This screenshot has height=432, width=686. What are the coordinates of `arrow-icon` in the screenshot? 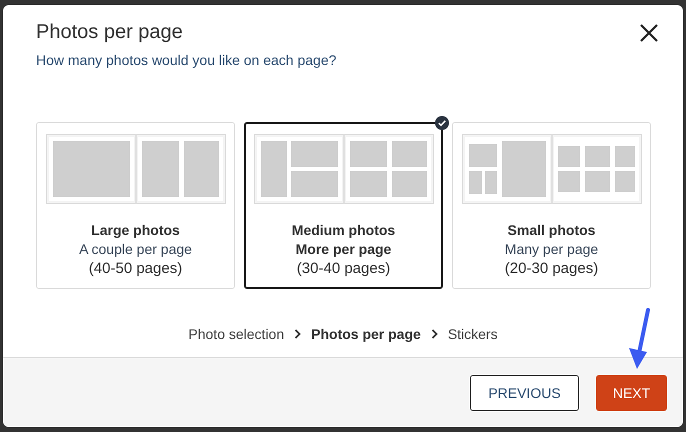 It's located at (639, 339).